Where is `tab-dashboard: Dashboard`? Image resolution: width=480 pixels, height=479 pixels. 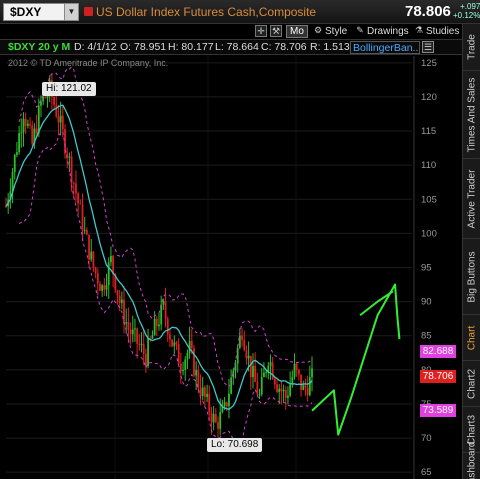 tab-dashboard: Dashboard is located at coordinates (471, 460).